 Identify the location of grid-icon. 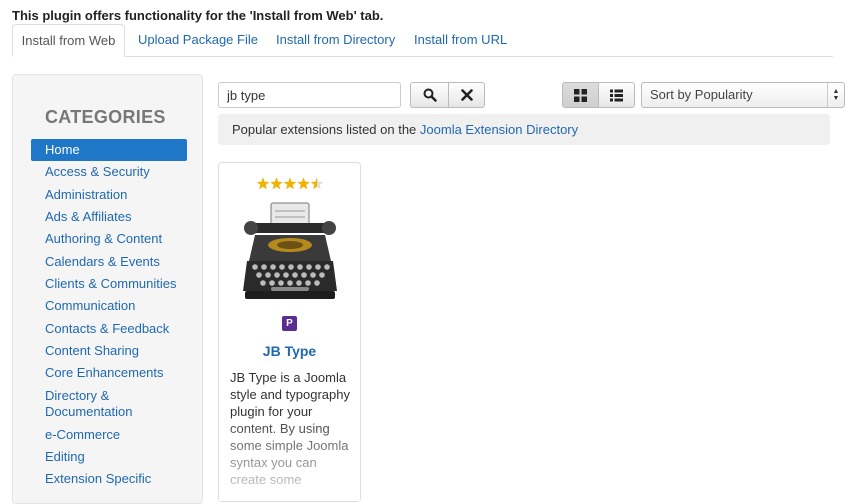
(580, 95).